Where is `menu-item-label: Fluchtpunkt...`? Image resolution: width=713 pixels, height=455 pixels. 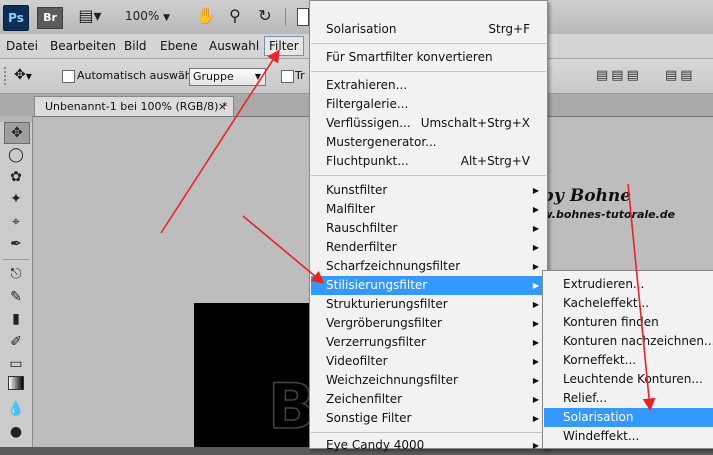
menu-item-label: Fluchtpunkt... is located at coordinates (367, 161).